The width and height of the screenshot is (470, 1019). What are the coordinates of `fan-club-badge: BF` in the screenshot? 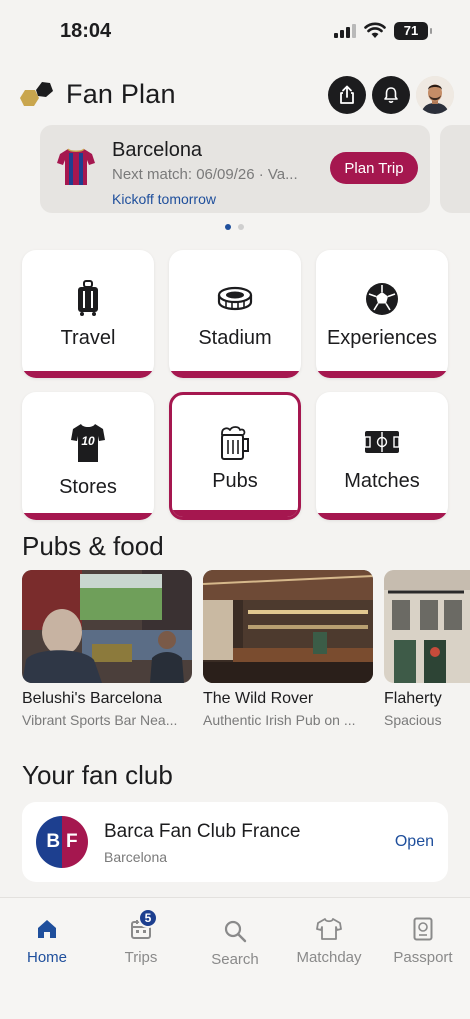 It's located at (62, 842).